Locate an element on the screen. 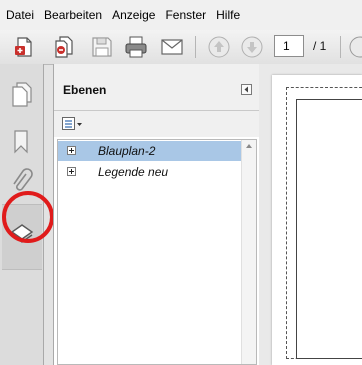 The image size is (362, 365). list-item: Legende neu is located at coordinates (150, 172).